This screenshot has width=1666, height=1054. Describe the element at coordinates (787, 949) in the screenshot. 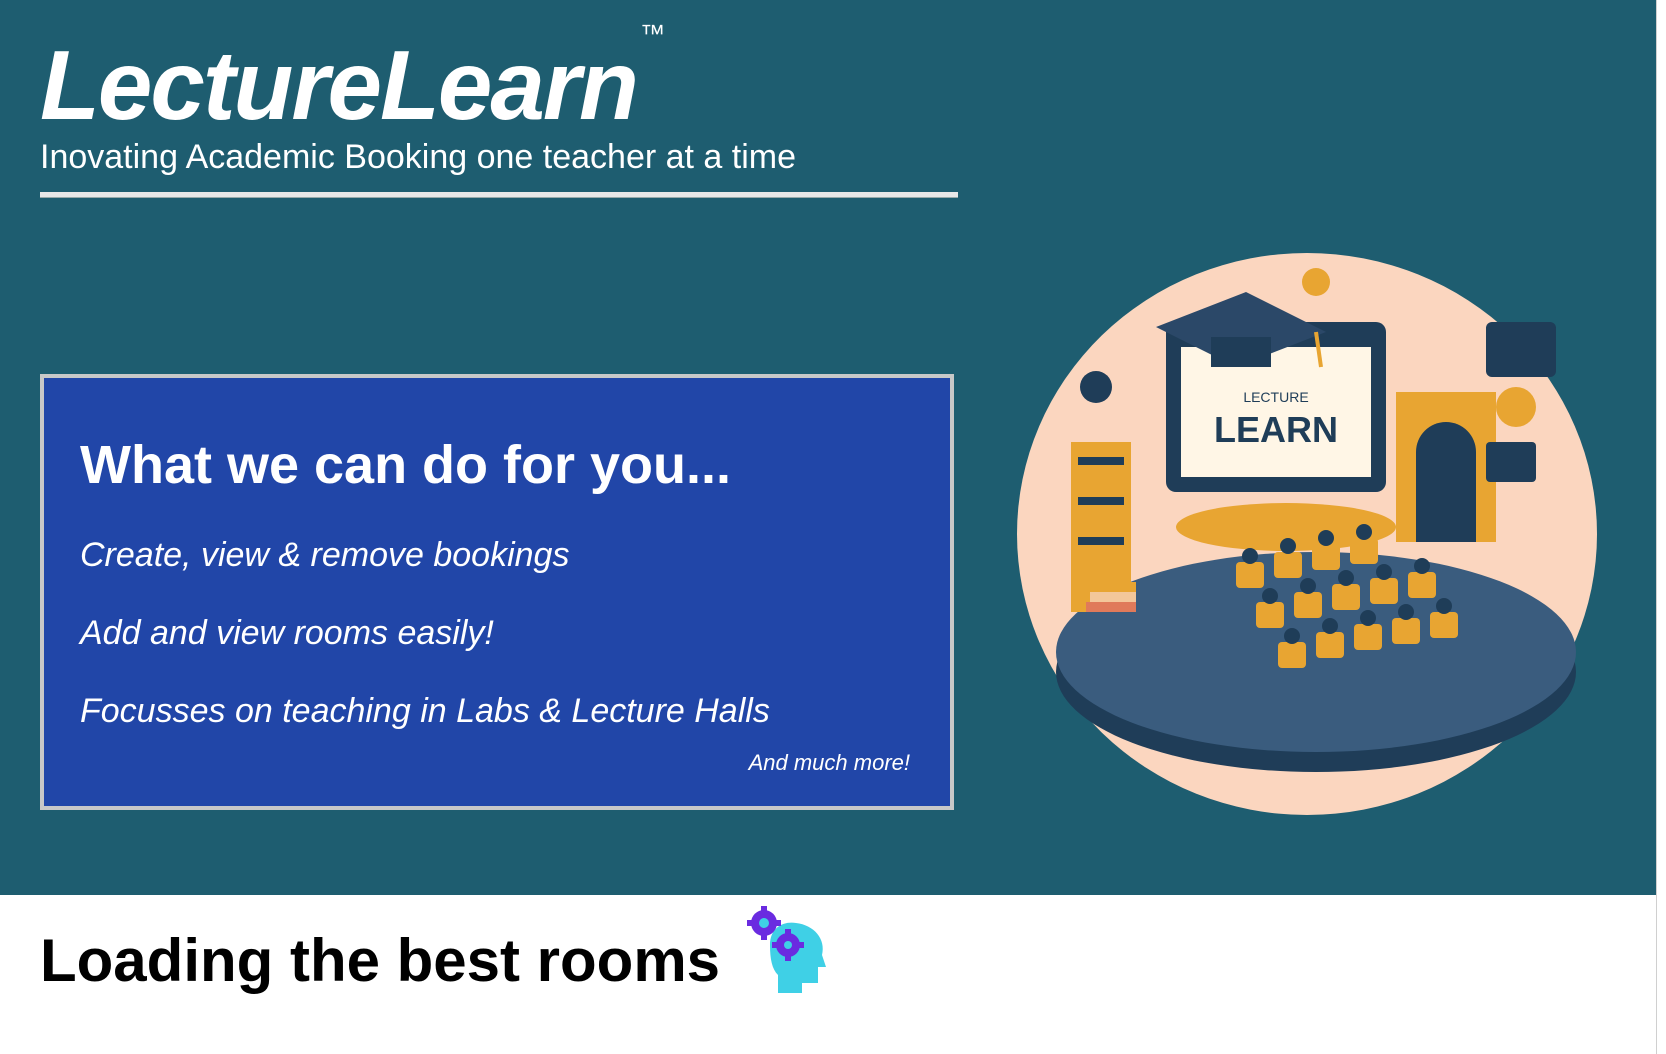

I see `brain-gears-icon` at that location.